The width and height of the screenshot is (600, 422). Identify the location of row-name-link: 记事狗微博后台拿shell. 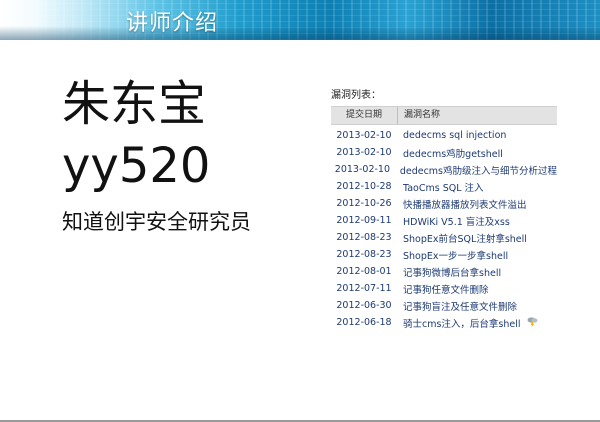
(449, 272).